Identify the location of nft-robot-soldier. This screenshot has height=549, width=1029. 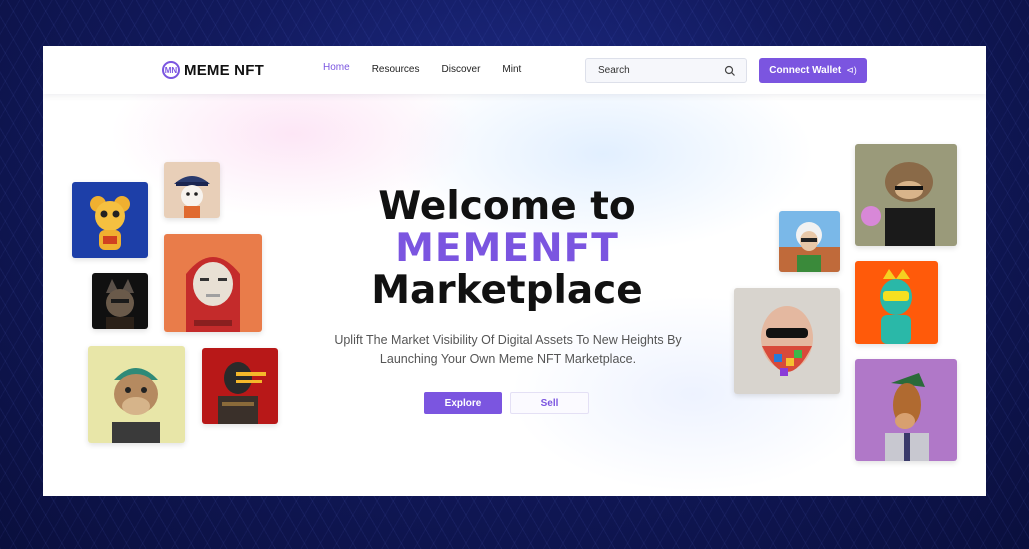
(240, 386).